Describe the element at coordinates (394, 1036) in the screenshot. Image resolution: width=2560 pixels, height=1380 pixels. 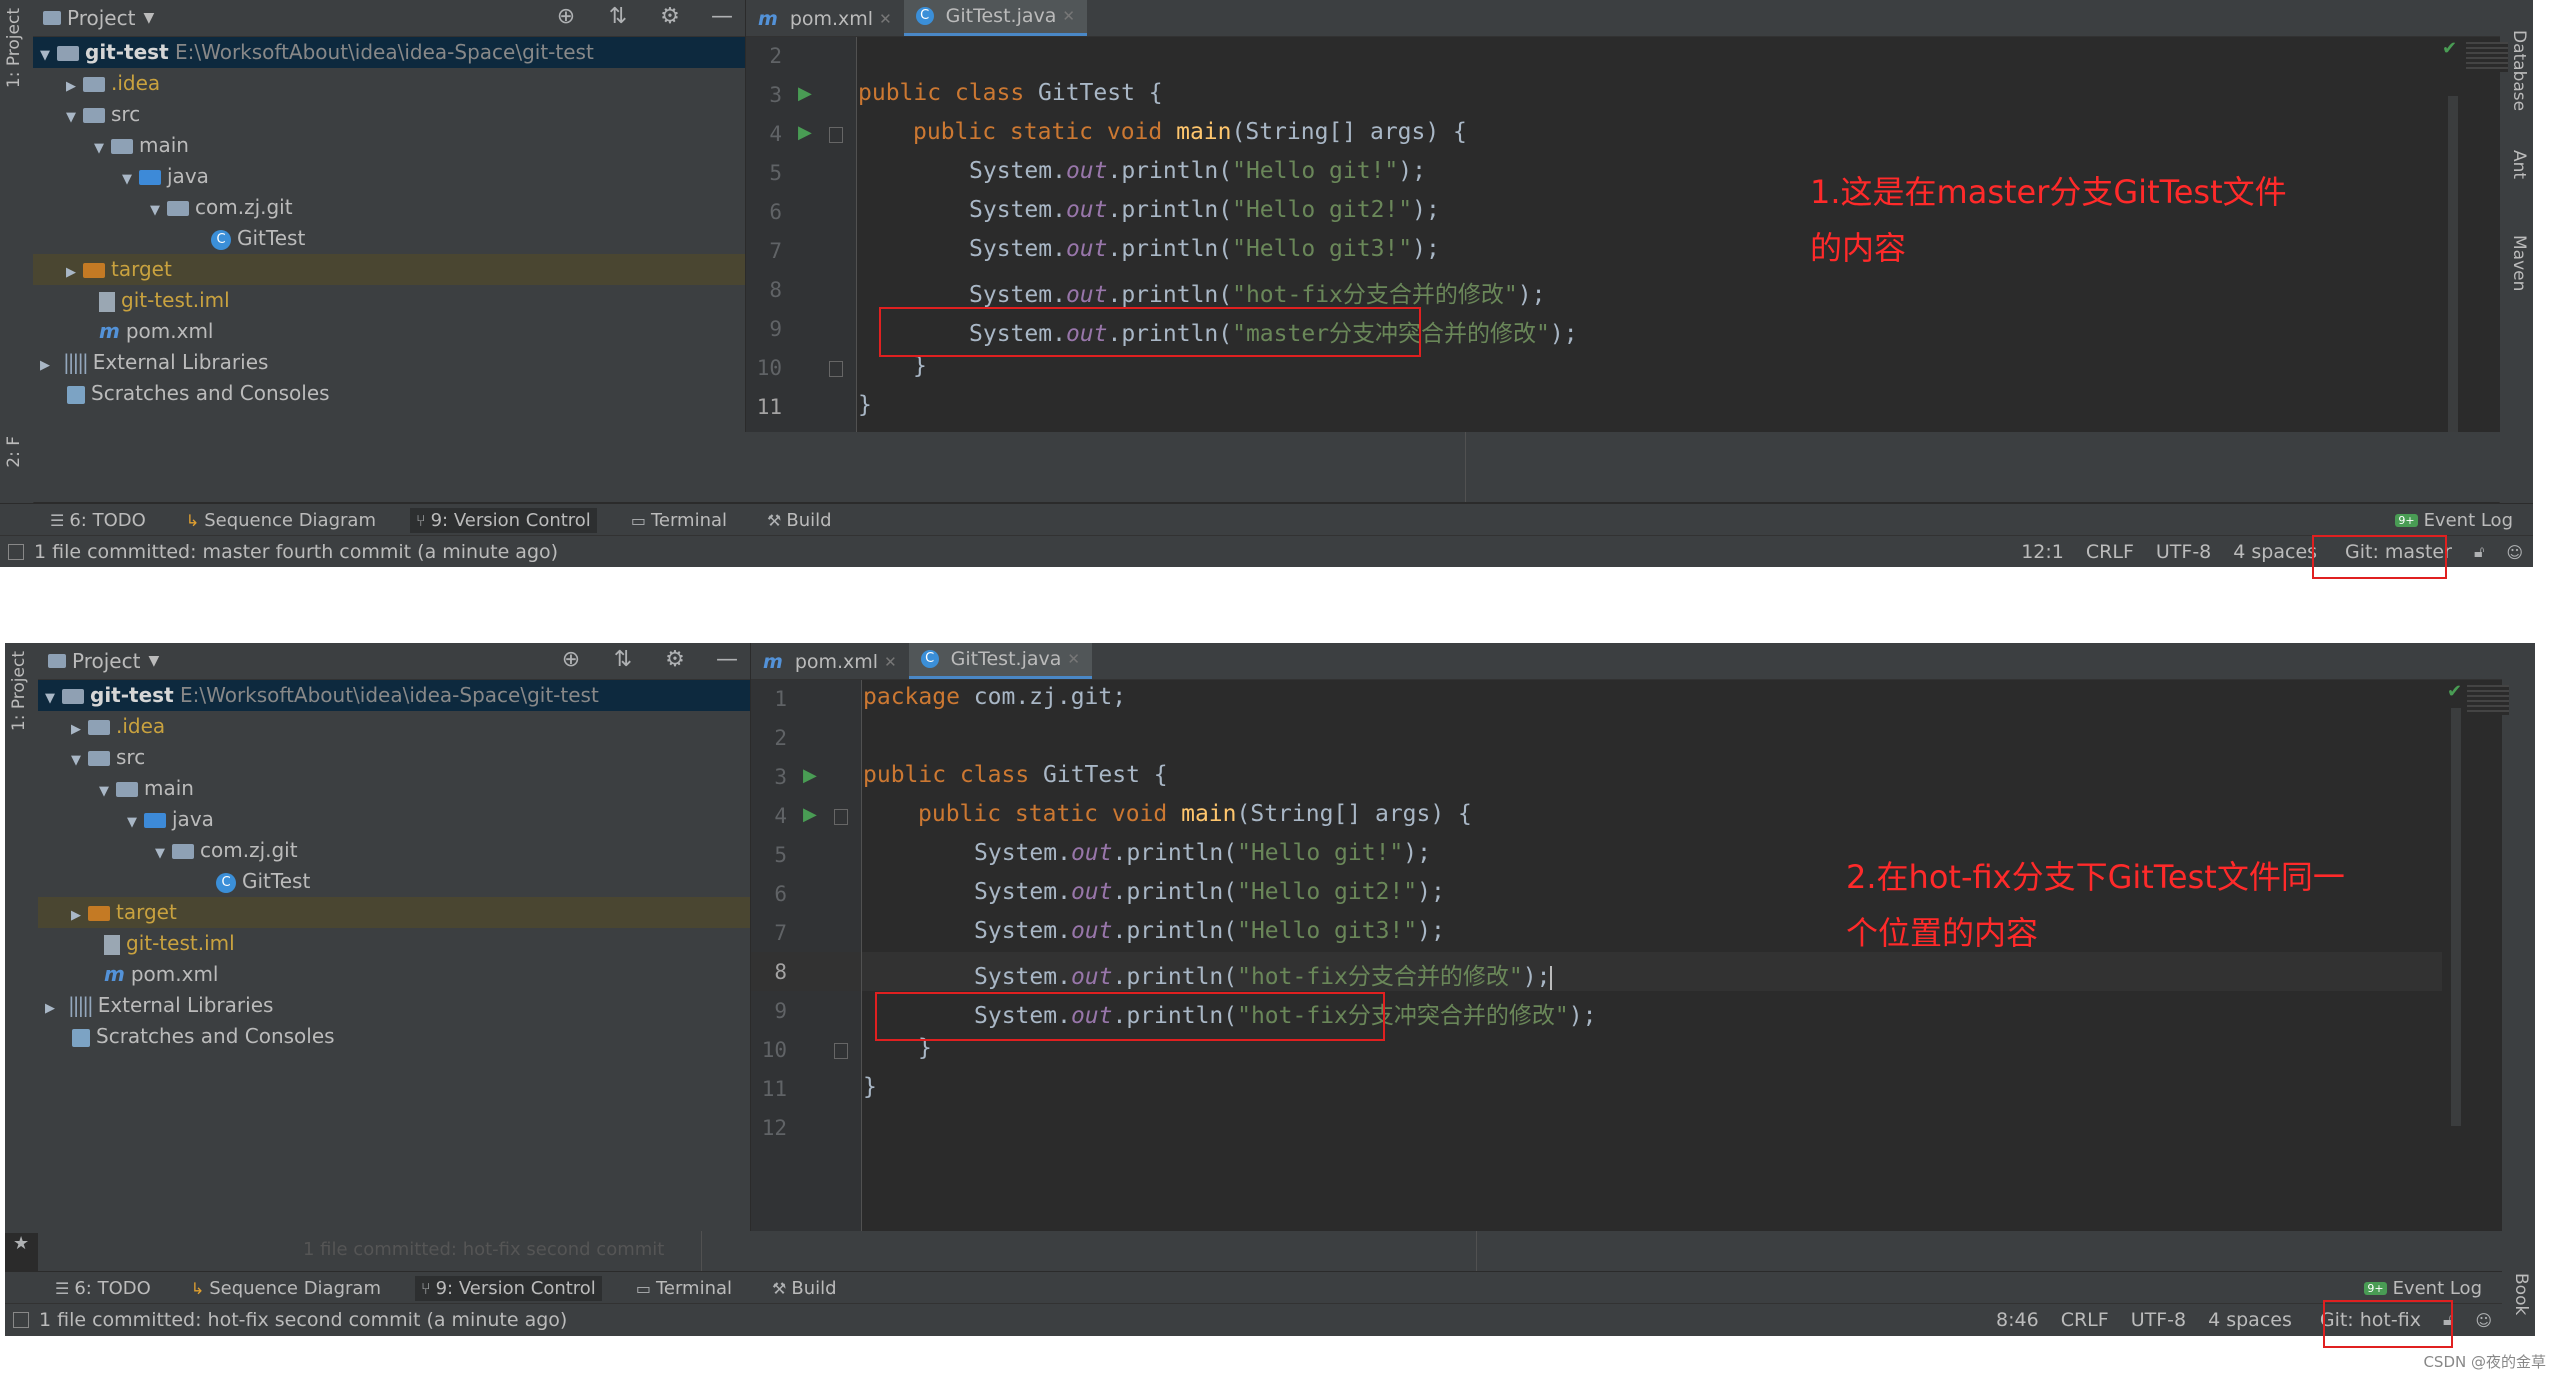
I see `tree-node-scratches: Scratches and Consoles` at that location.